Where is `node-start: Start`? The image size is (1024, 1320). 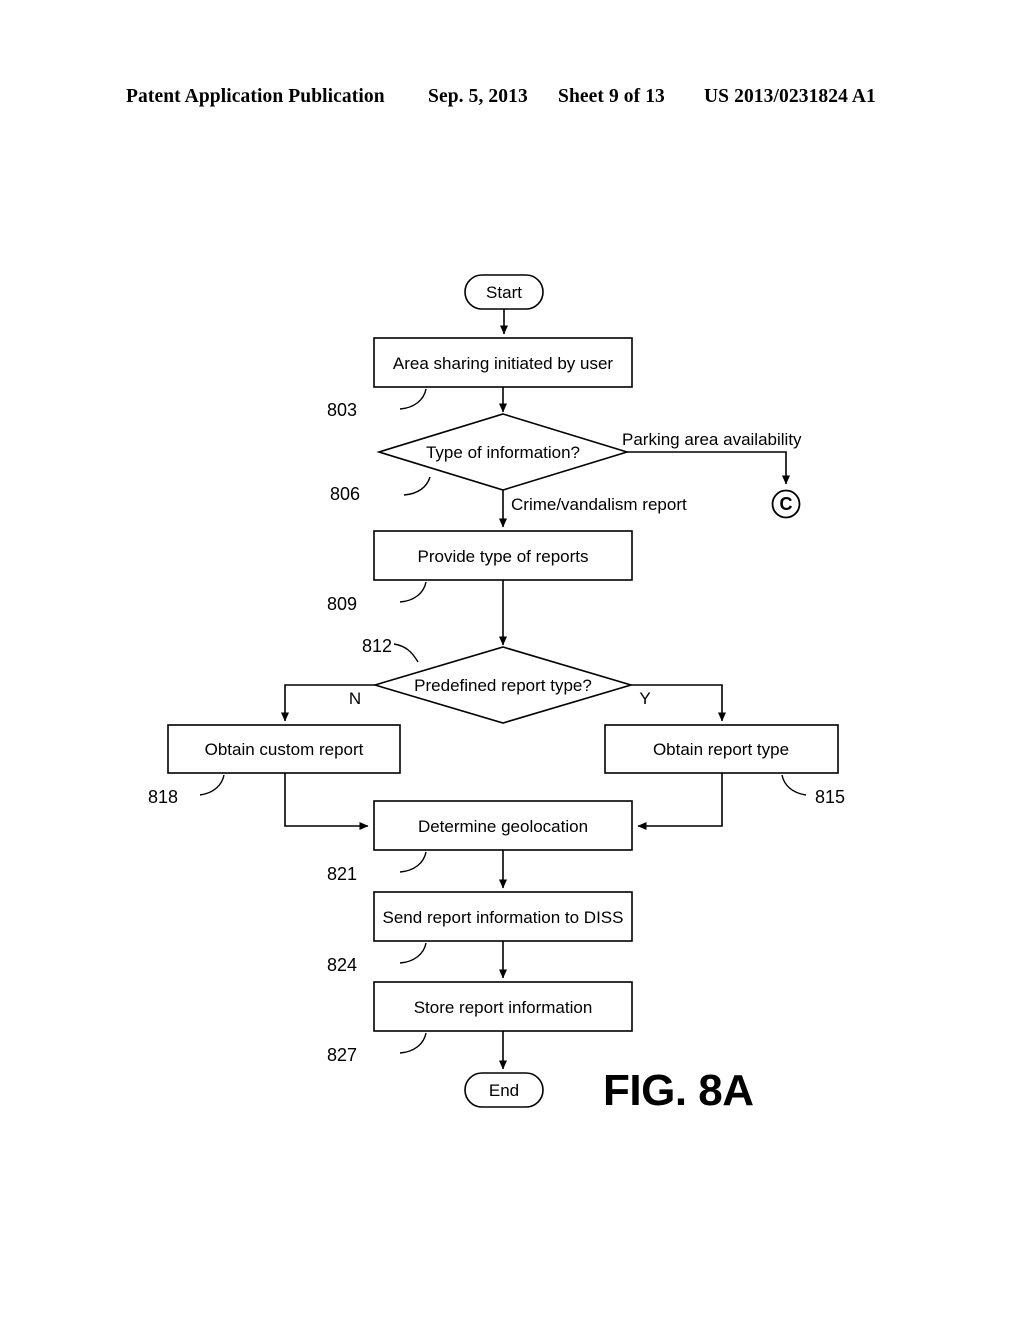
node-start: Start is located at coordinates (504, 292).